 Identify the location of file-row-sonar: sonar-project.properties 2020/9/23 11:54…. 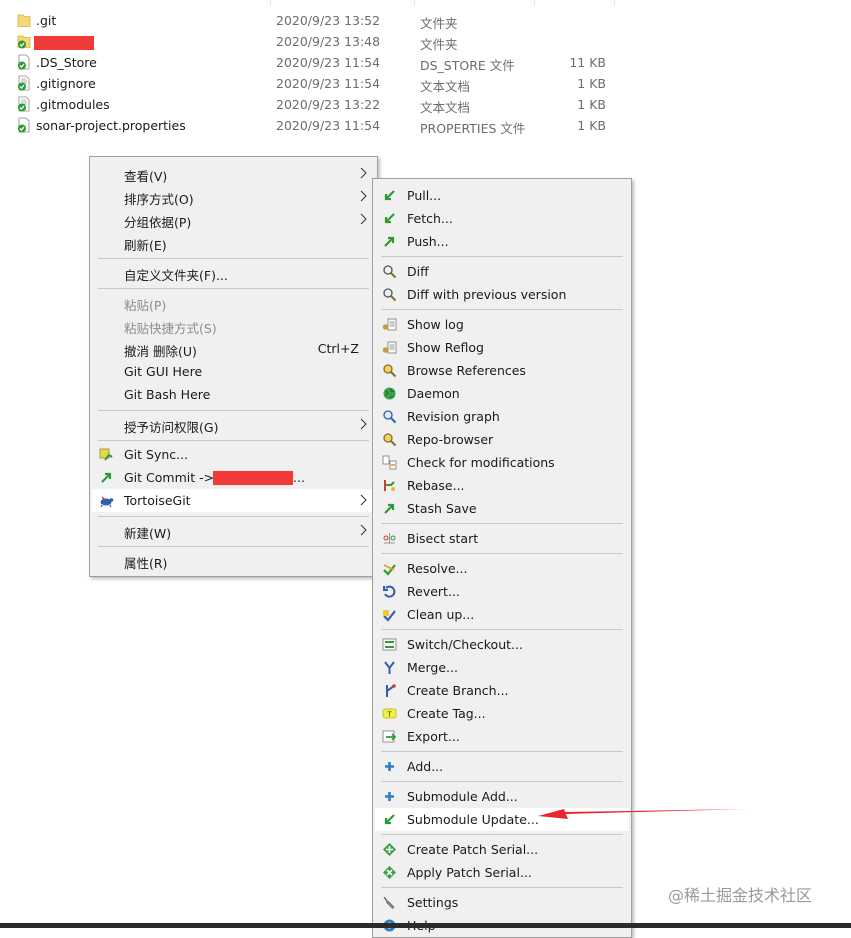
(425, 125).